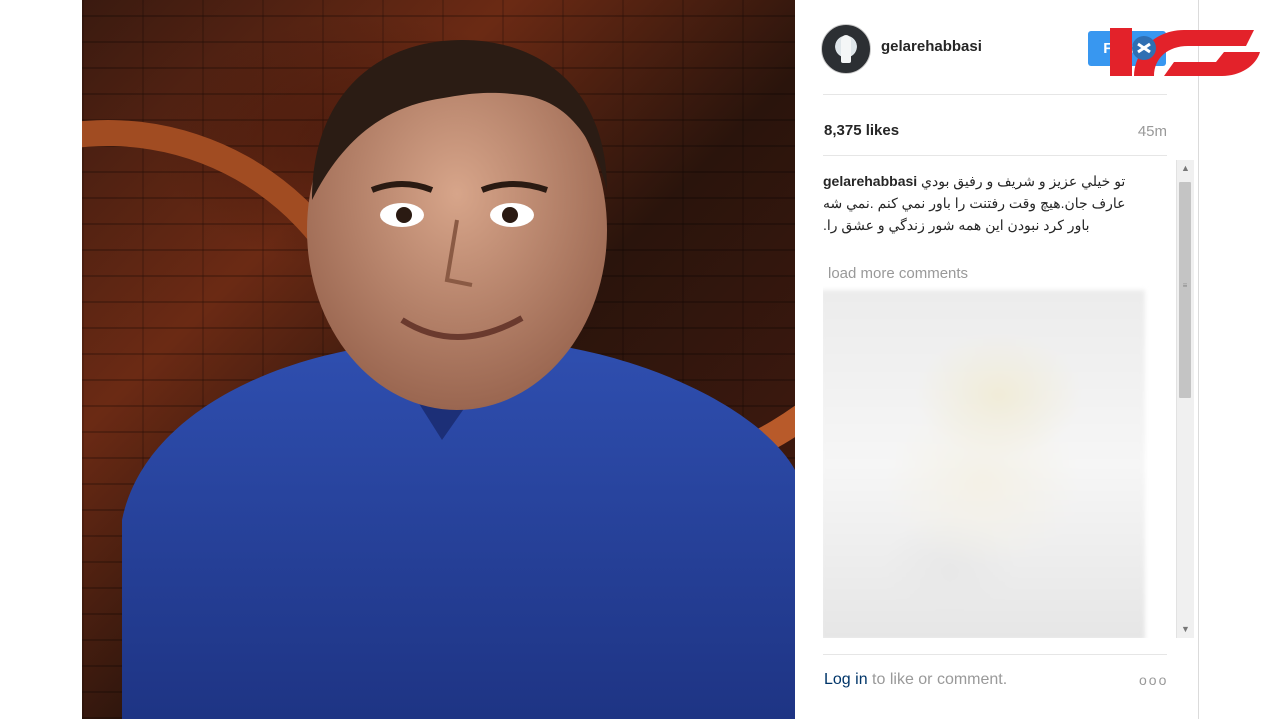 Image resolution: width=1280 pixels, height=719 pixels. What do you see at coordinates (995, 155) in the screenshot?
I see `likes-divider` at bounding box center [995, 155].